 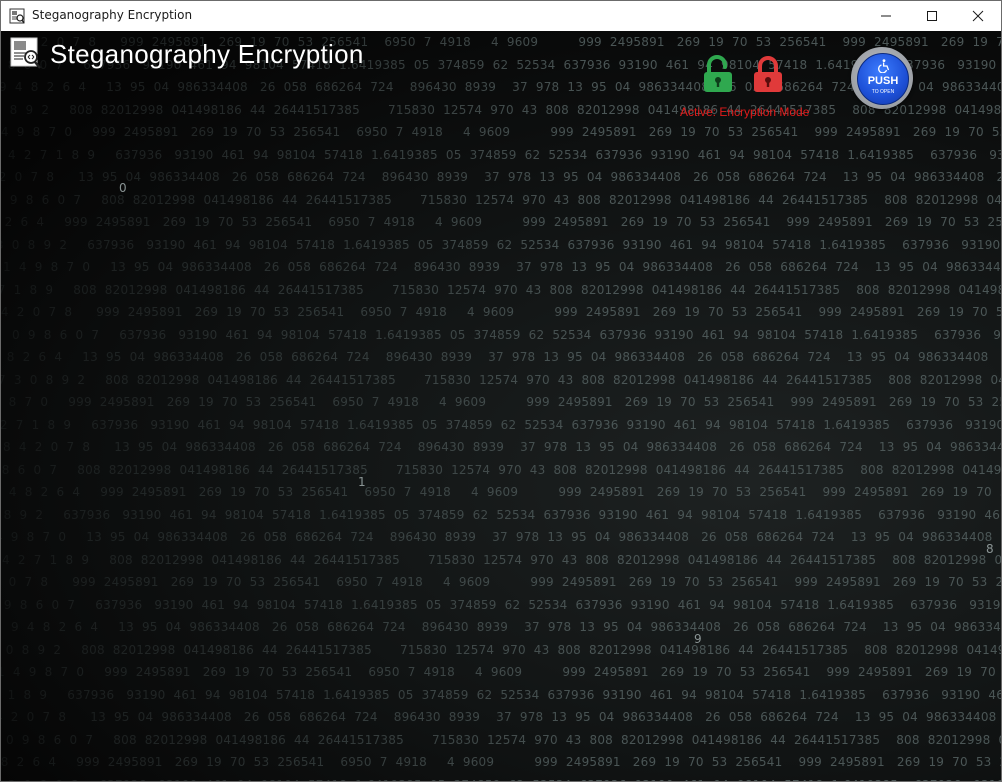 What do you see at coordinates (884, 66) in the screenshot?
I see `accessibility-icon` at bounding box center [884, 66].